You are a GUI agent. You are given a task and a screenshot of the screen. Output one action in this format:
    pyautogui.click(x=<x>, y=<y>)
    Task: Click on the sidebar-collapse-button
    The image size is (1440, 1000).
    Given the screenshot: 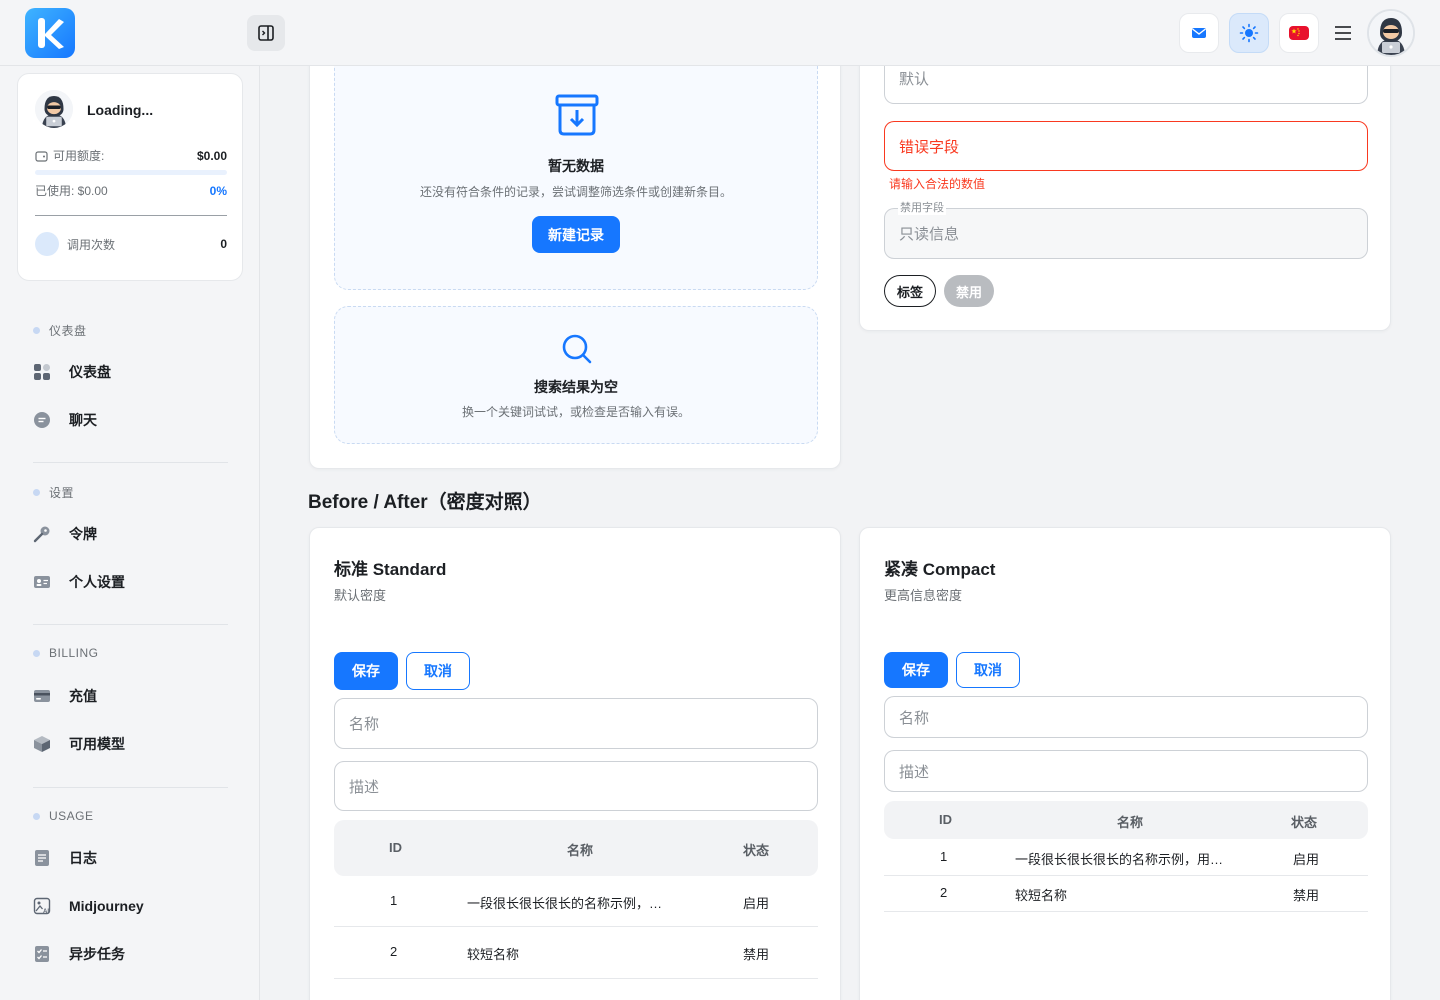 What is the action you would take?
    pyautogui.click(x=266, y=33)
    